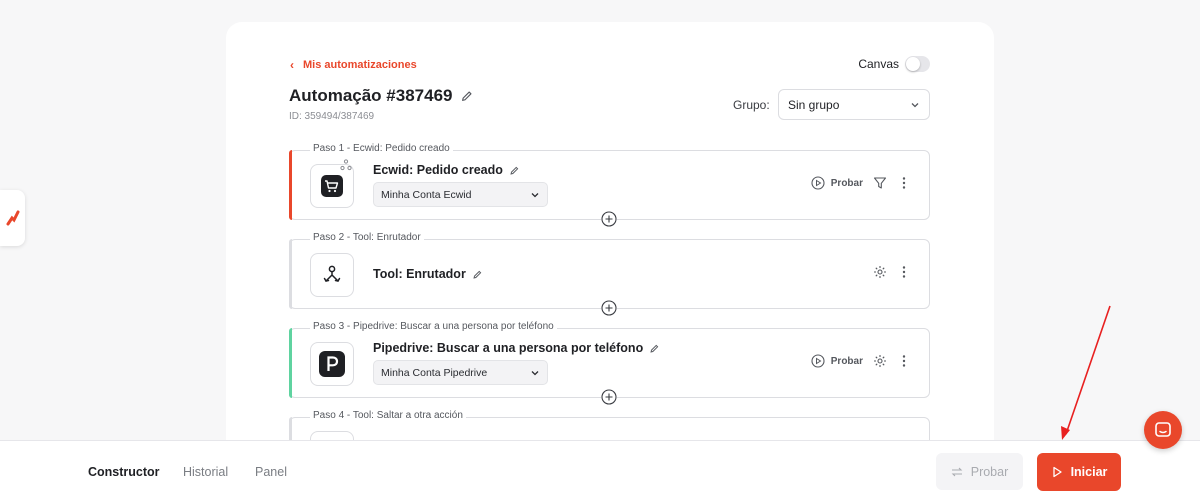  I want to click on start-automation-button: Iniciar, so click(1079, 472).